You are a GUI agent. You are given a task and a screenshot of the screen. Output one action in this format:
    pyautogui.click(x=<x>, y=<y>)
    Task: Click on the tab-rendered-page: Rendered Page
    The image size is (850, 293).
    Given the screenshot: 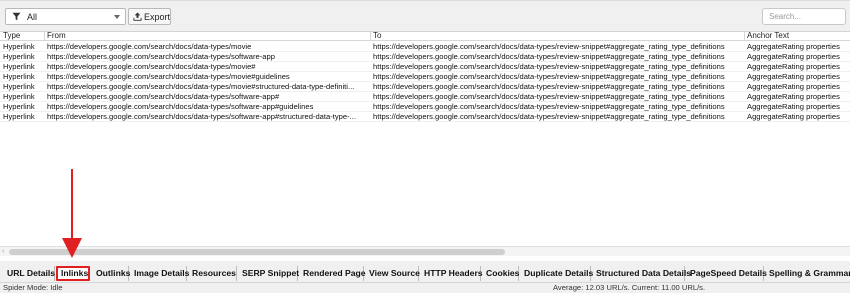 What is the action you would take?
    pyautogui.click(x=332, y=273)
    